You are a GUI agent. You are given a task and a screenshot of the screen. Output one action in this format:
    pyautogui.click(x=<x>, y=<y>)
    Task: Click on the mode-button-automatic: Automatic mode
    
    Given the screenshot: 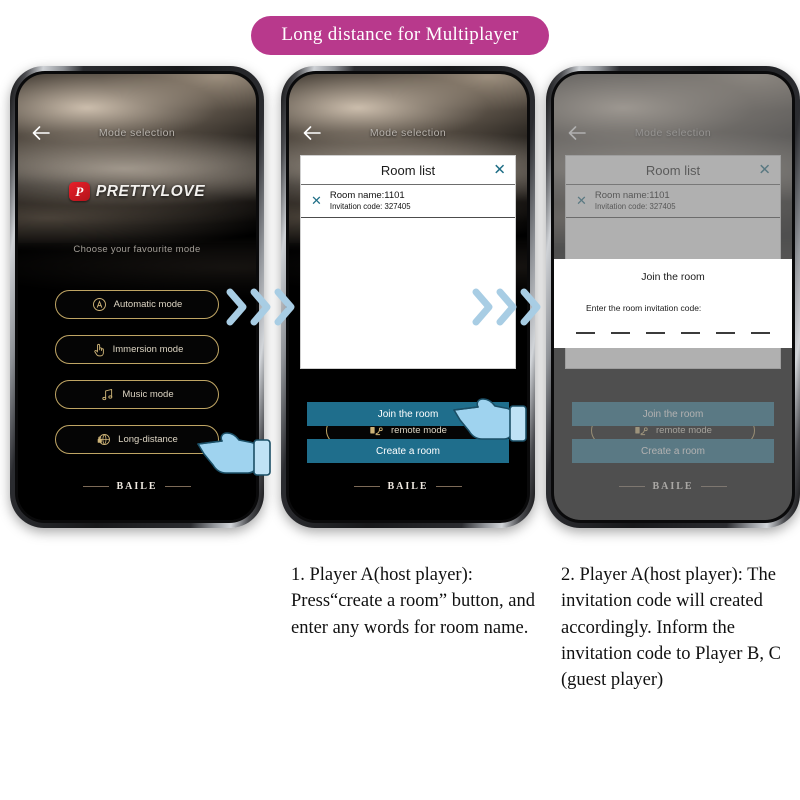 What is the action you would take?
    pyautogui.click(x=137, y=304)
    